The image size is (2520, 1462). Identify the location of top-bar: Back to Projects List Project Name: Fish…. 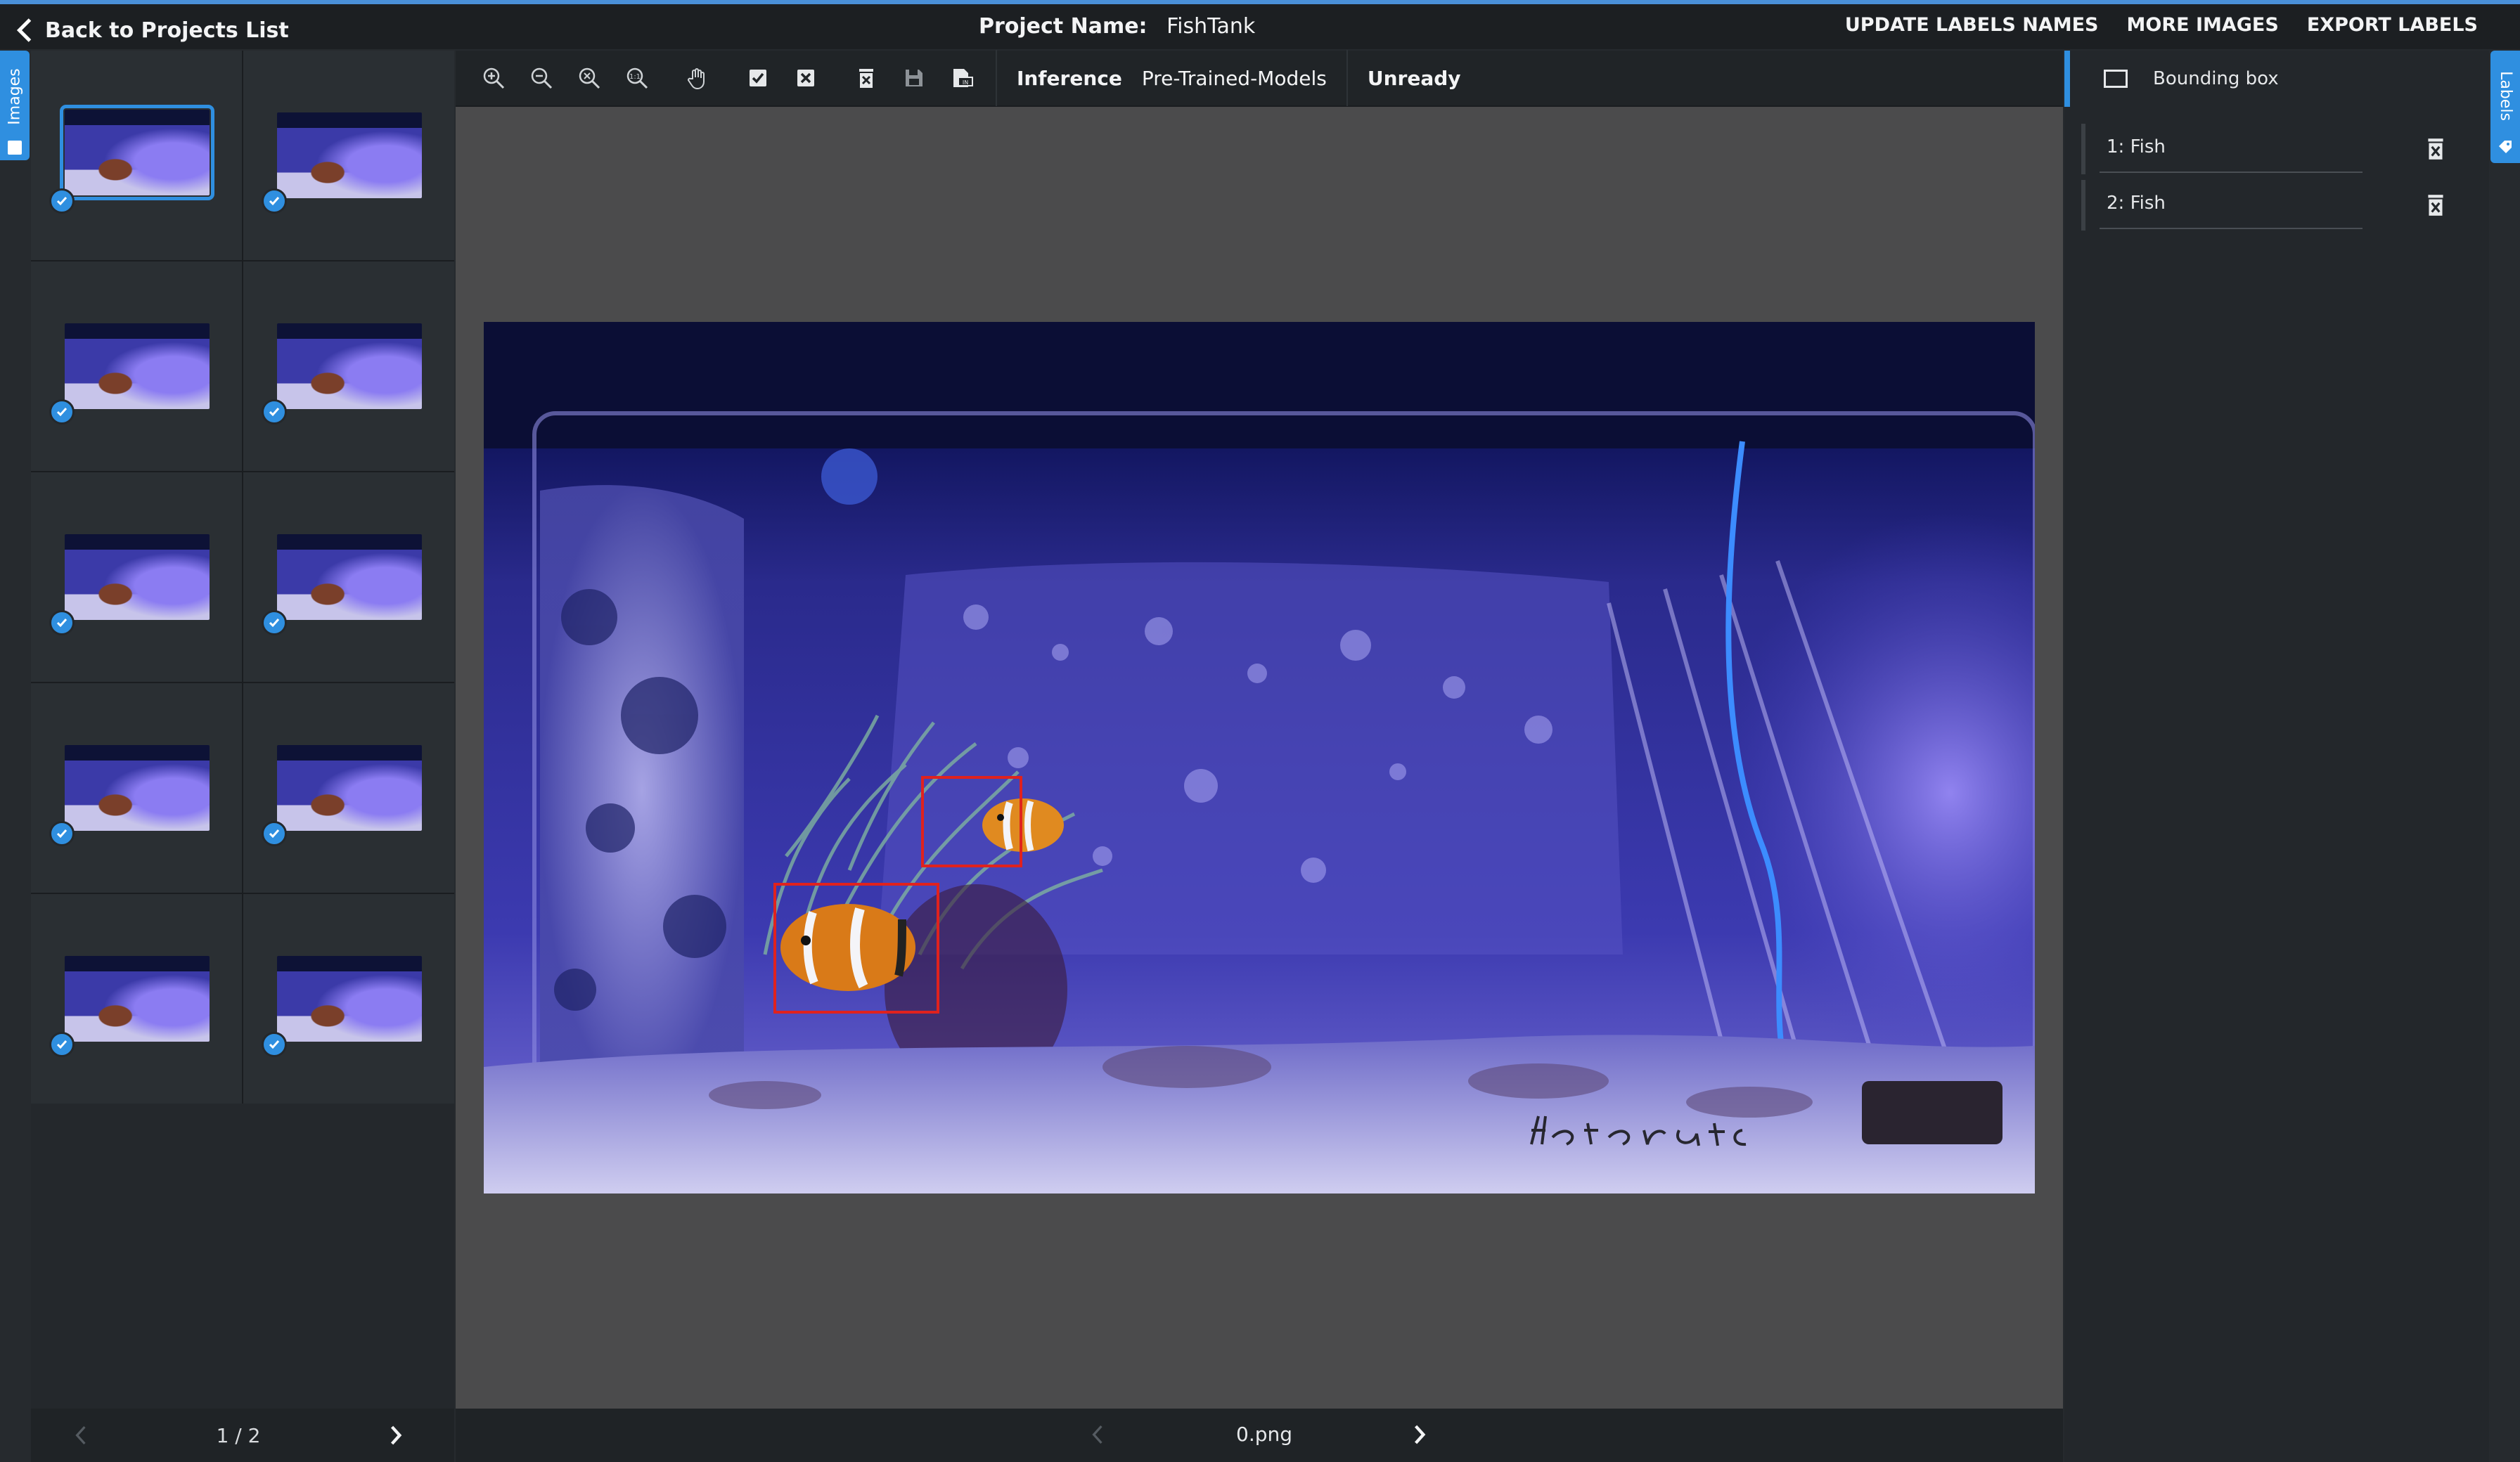
(1260, 24).